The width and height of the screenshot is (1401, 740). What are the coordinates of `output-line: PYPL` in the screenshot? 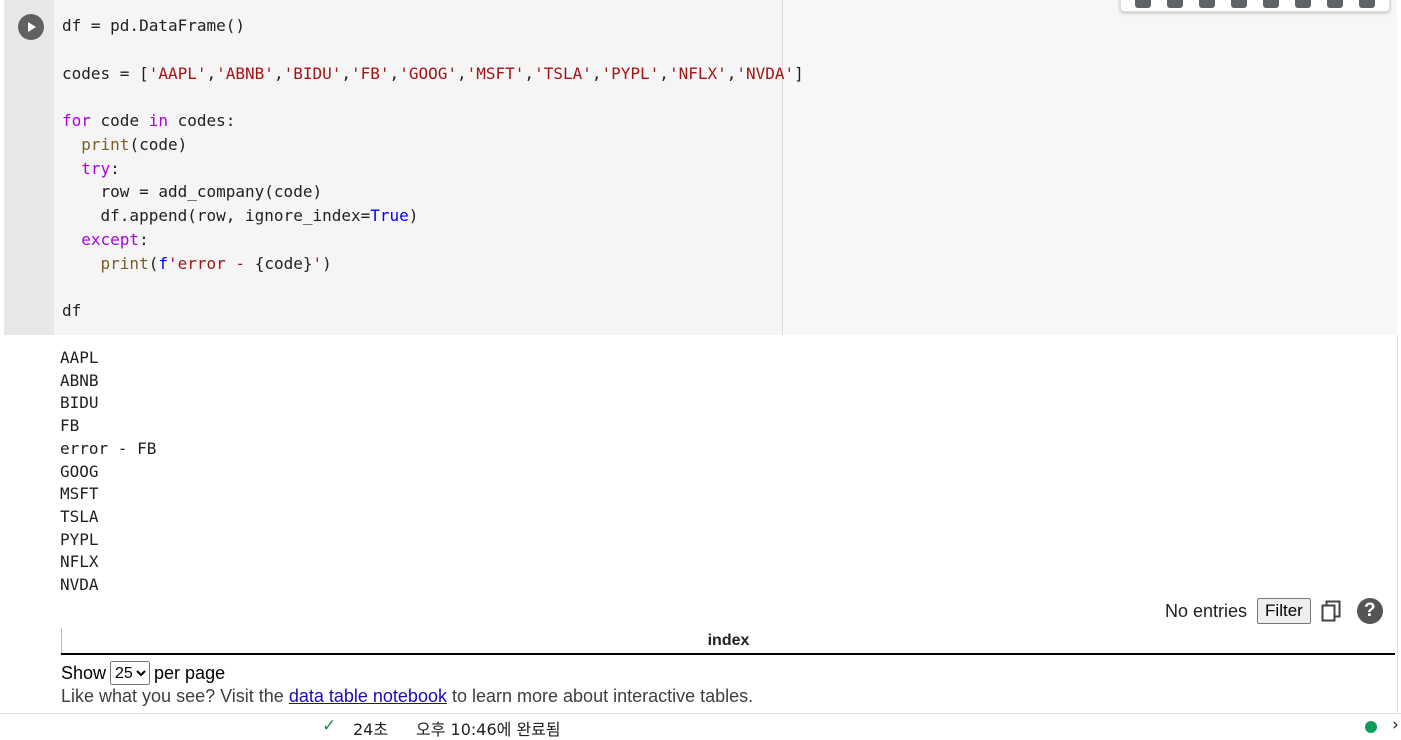 It's located at (79, 539).